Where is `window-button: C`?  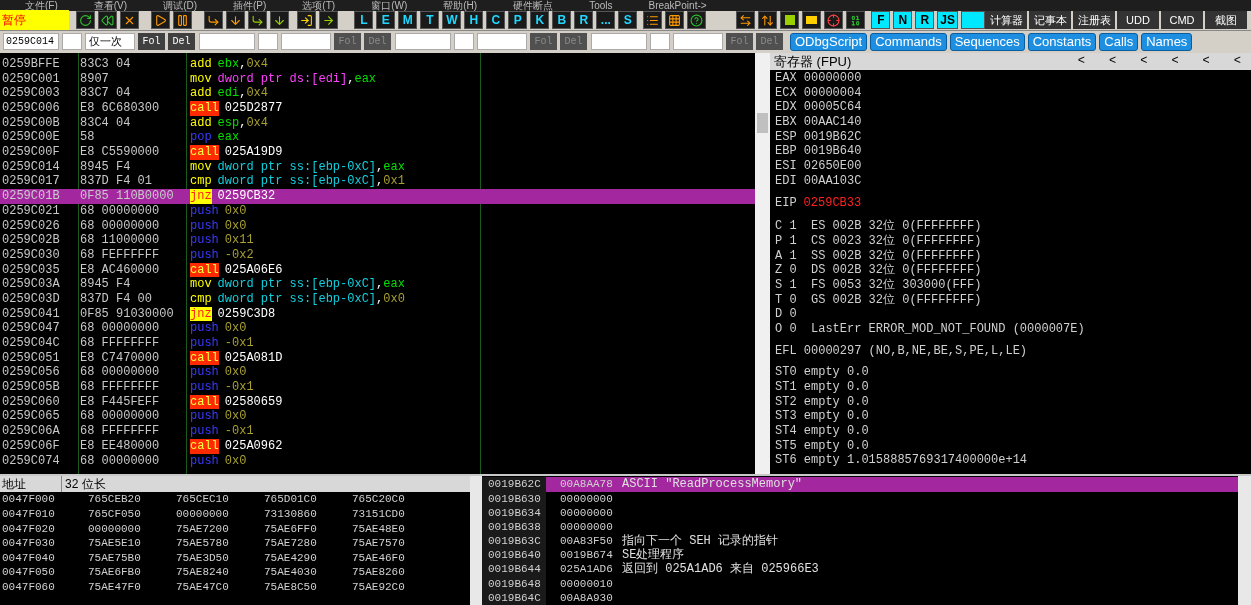
window-button: C is located at coordinates (496, 20).